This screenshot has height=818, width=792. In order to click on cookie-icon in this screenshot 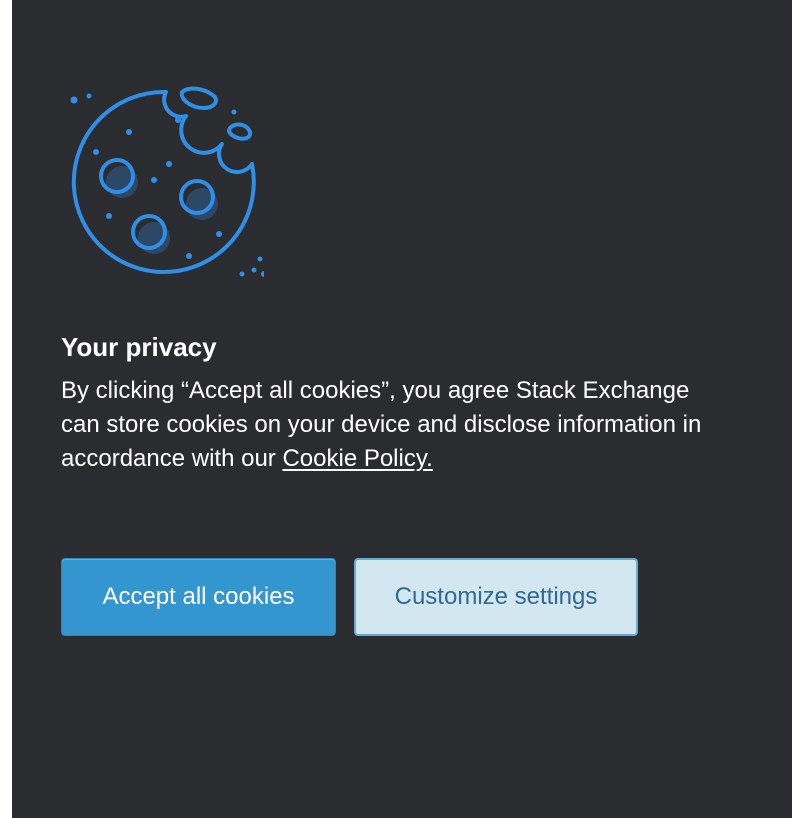, I will do `click(168, 181)`.